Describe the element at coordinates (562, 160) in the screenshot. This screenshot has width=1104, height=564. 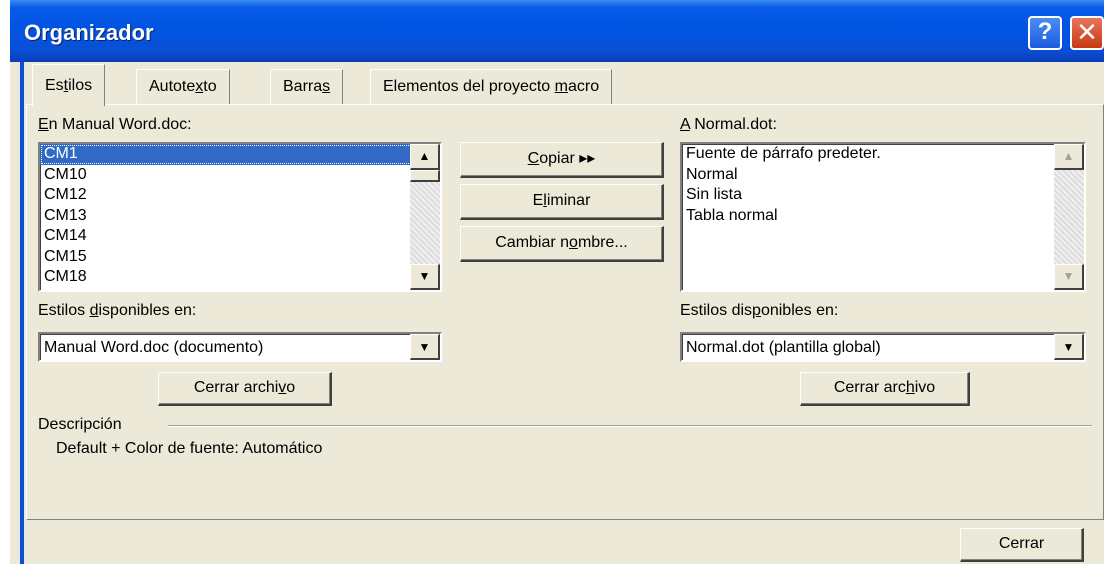
I see `copy-button: Copiar ▸▸` at that location.